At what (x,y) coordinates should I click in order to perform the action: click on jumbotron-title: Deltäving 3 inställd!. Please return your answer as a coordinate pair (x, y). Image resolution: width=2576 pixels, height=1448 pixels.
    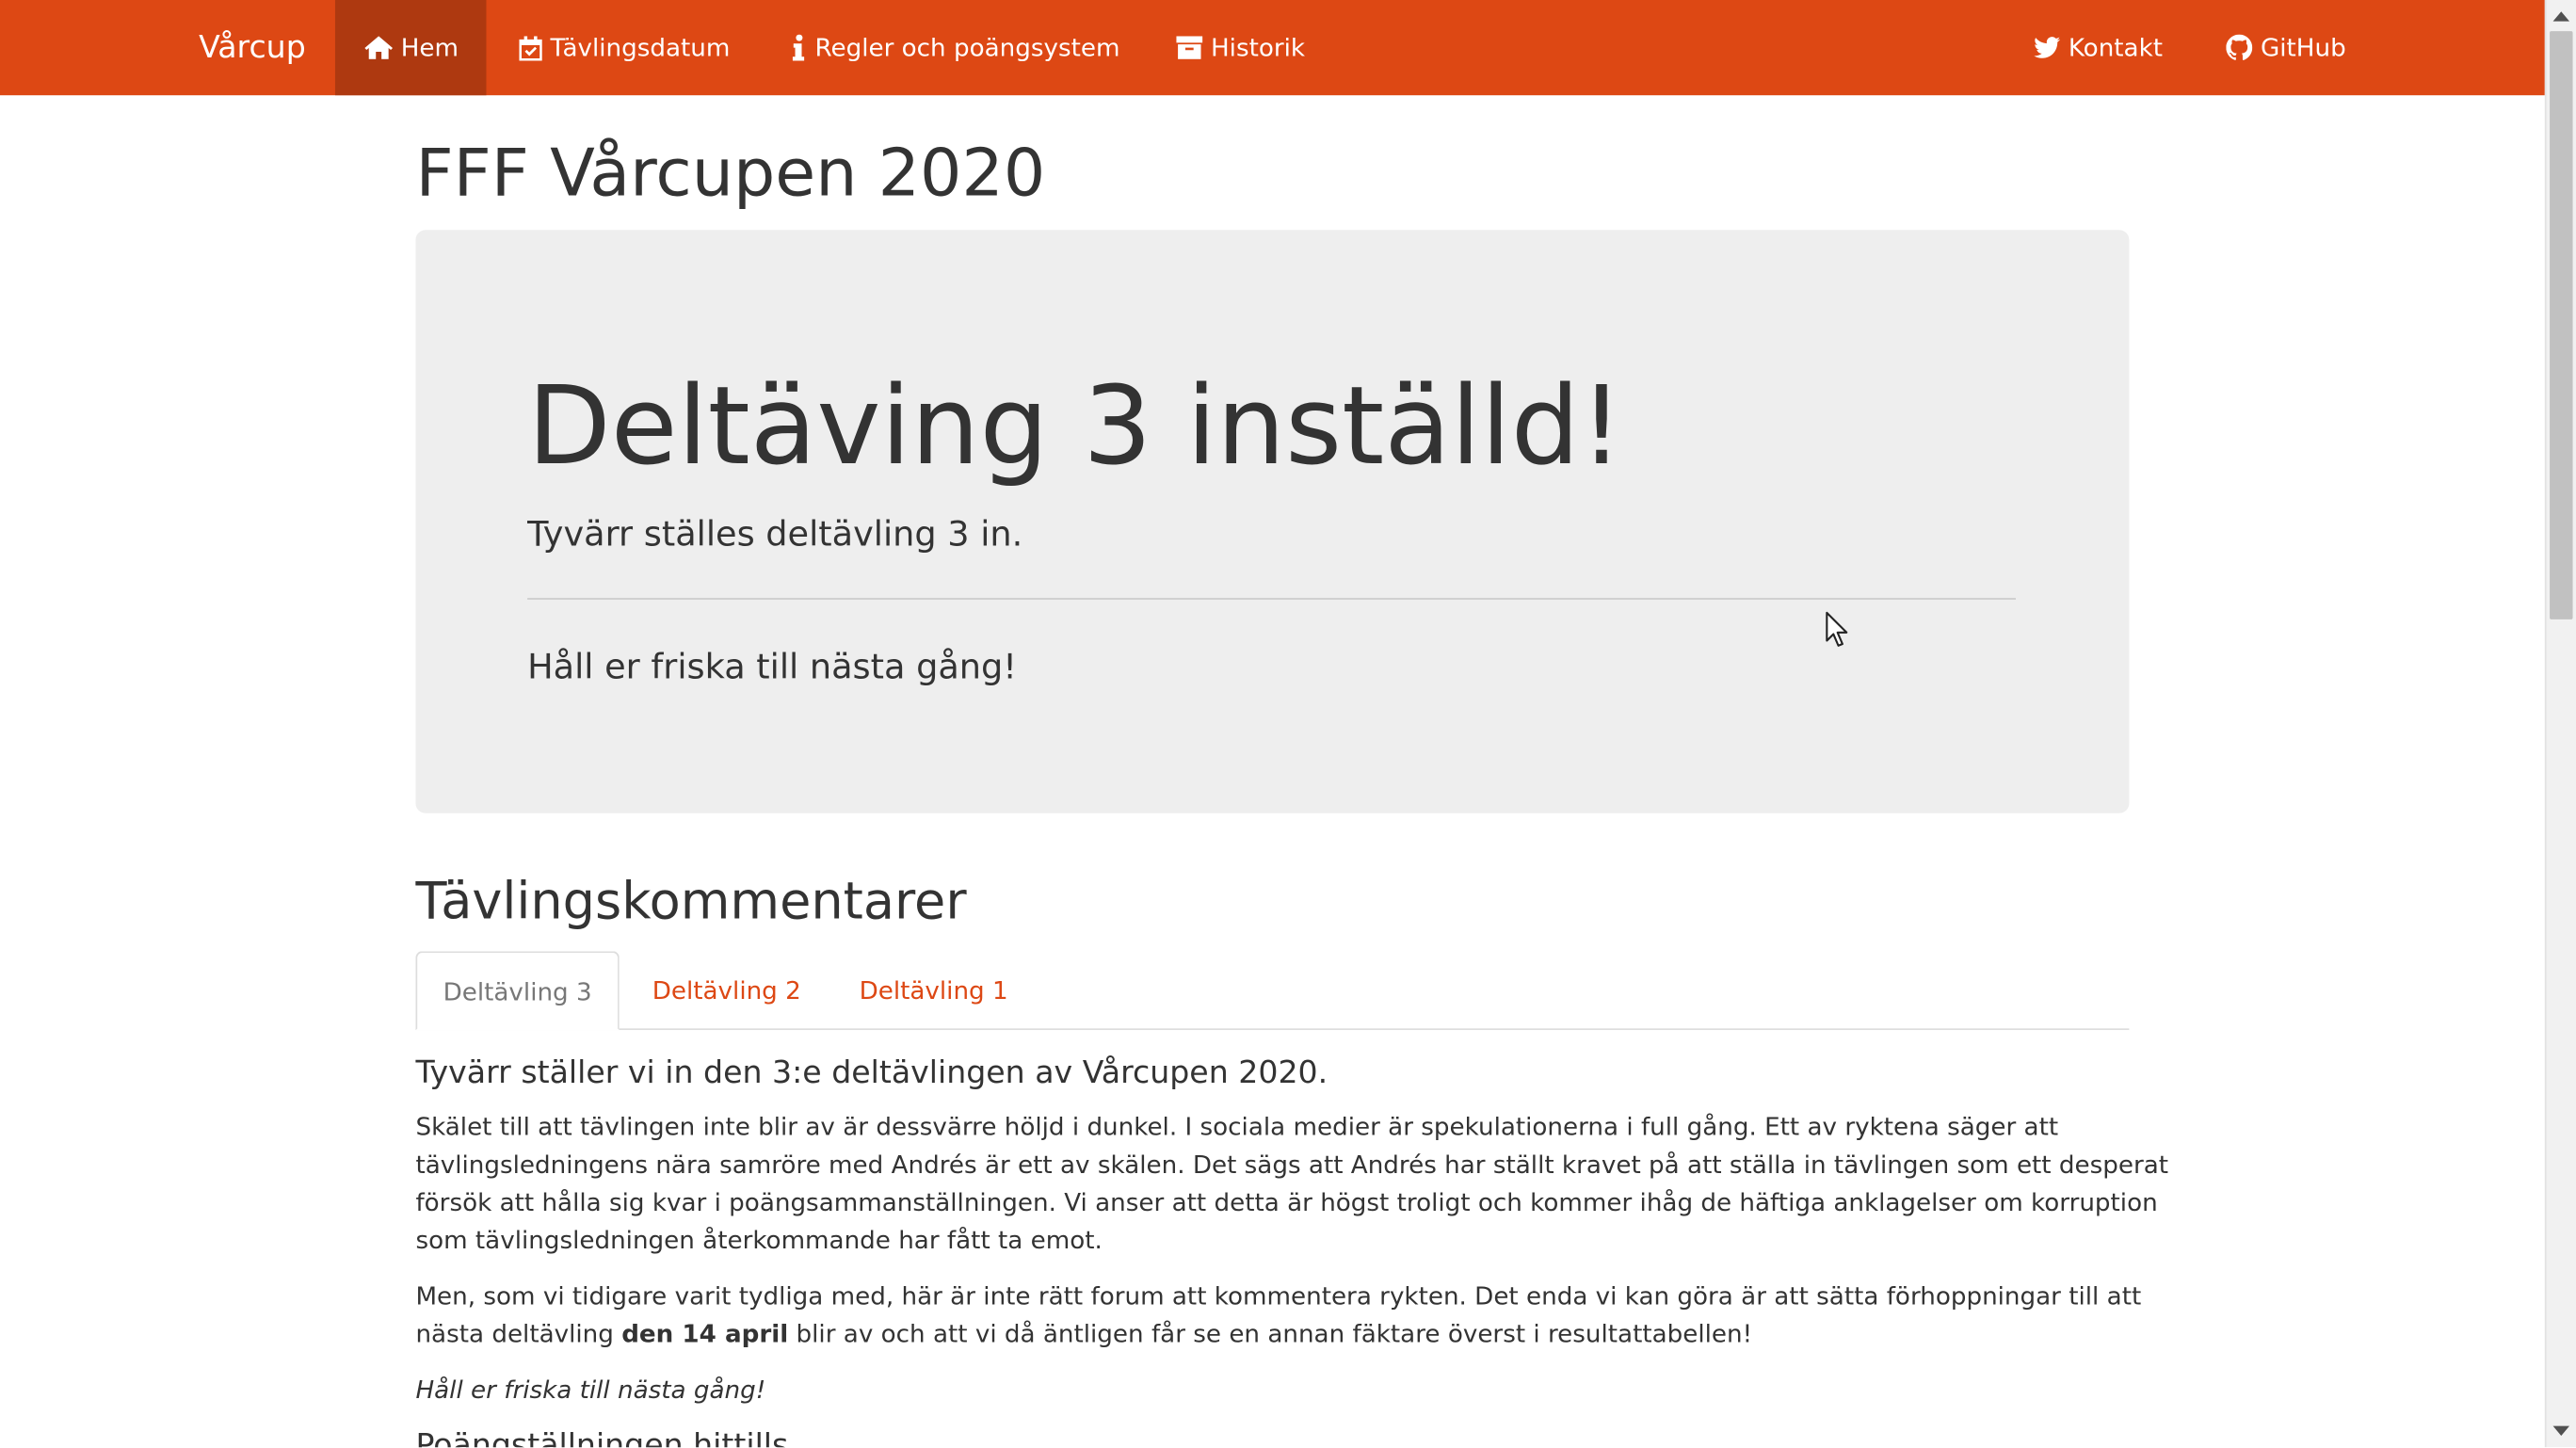
    Looking at the image, I should click on (1075, 426).